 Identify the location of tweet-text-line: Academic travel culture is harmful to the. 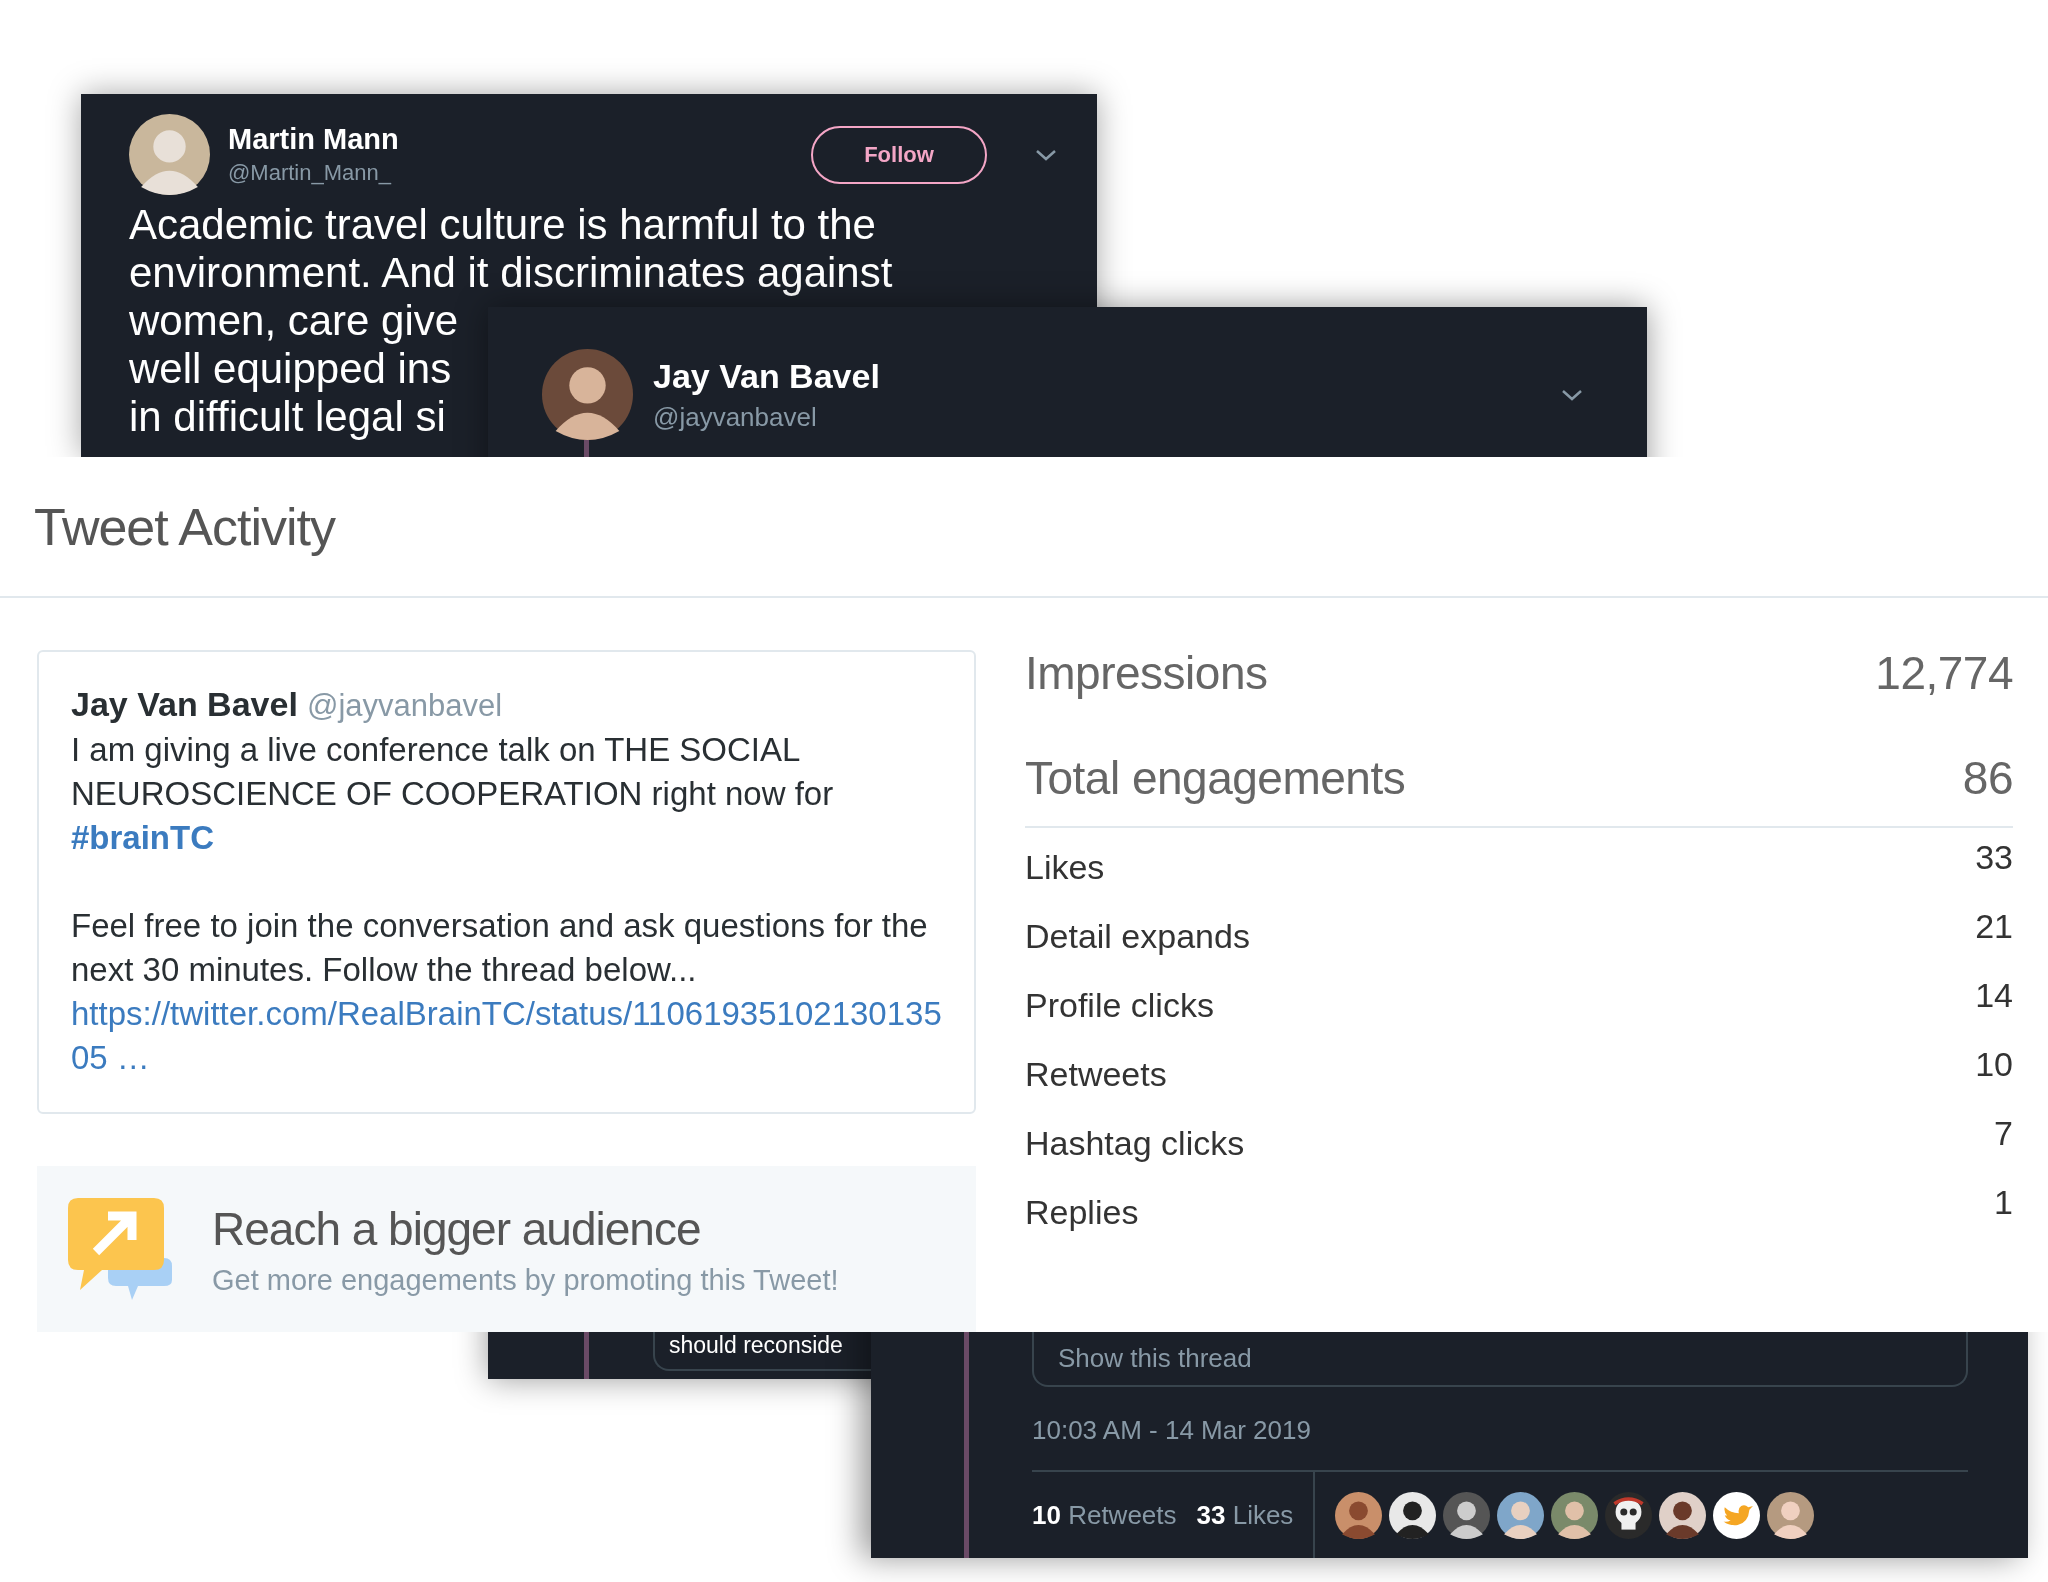
(502, 225).